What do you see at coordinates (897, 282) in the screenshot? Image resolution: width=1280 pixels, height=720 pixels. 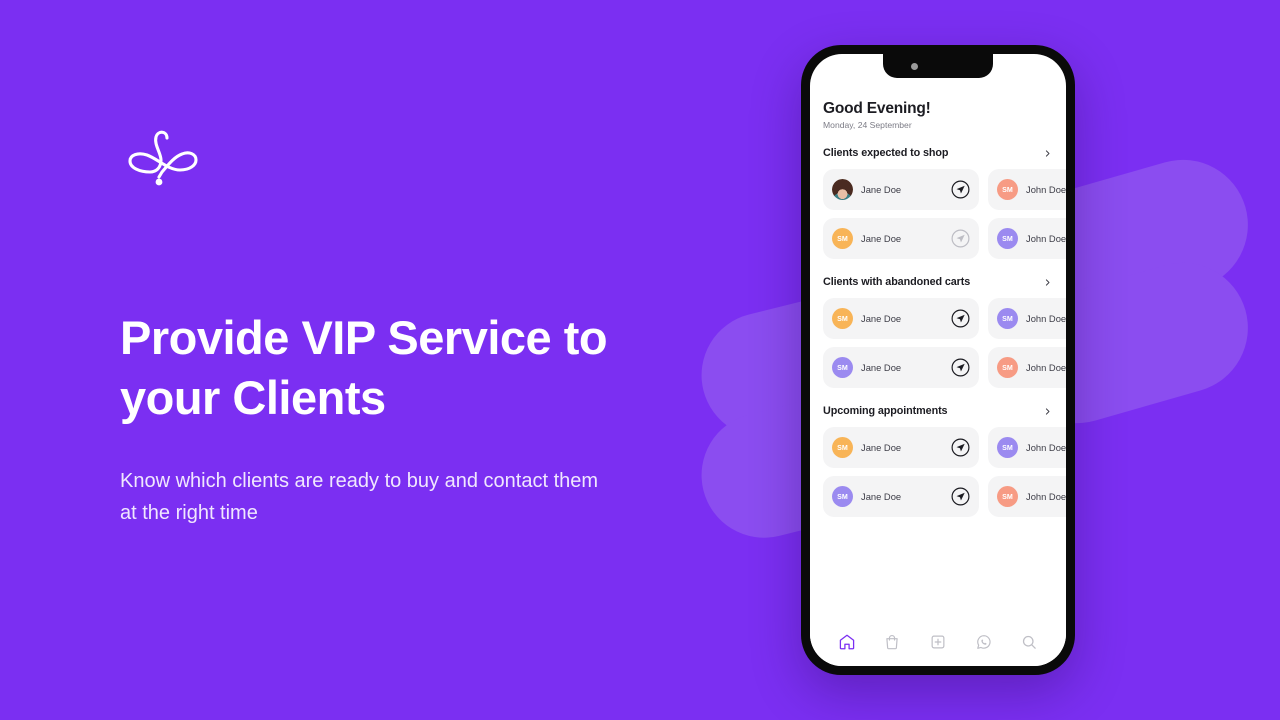 I see `section-title: Clients with abandoned carts` at bounding box center [897, 282].